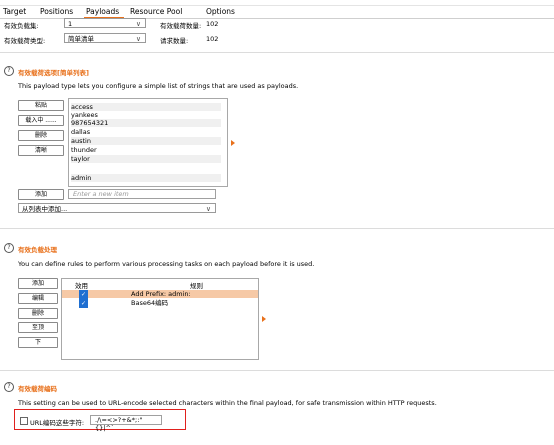  What do you see at coordinates (156, 11) in the screenshot?
I see `tab-resource-pool: Resource Pool` at bounding box center [156, 11].